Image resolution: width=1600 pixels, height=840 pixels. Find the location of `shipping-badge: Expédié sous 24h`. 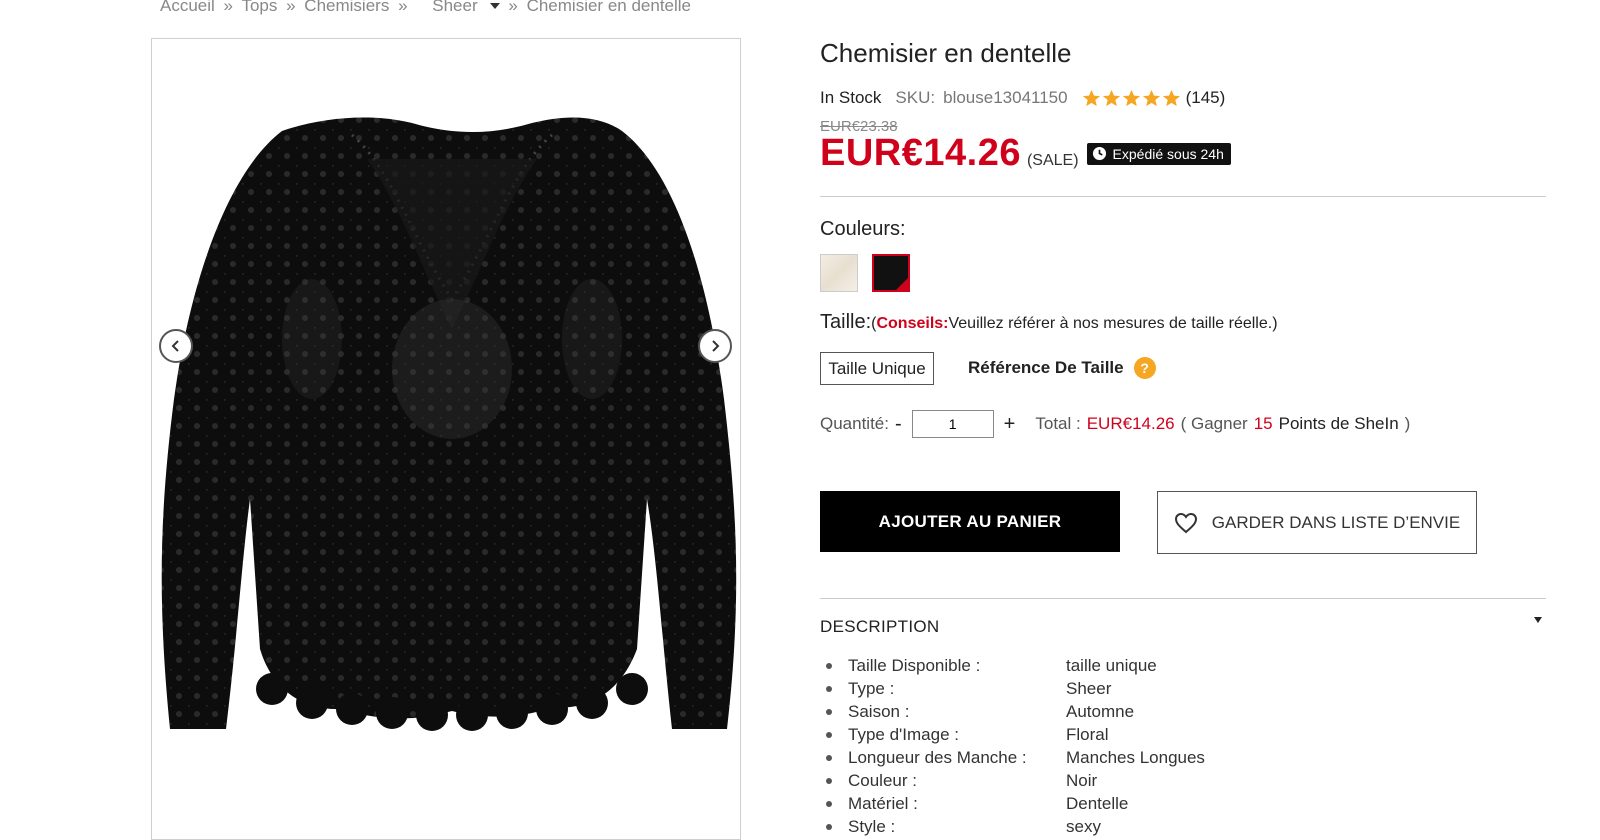

shipping-badge: Expédié sous 24h is located at coordinates (1158, 153).